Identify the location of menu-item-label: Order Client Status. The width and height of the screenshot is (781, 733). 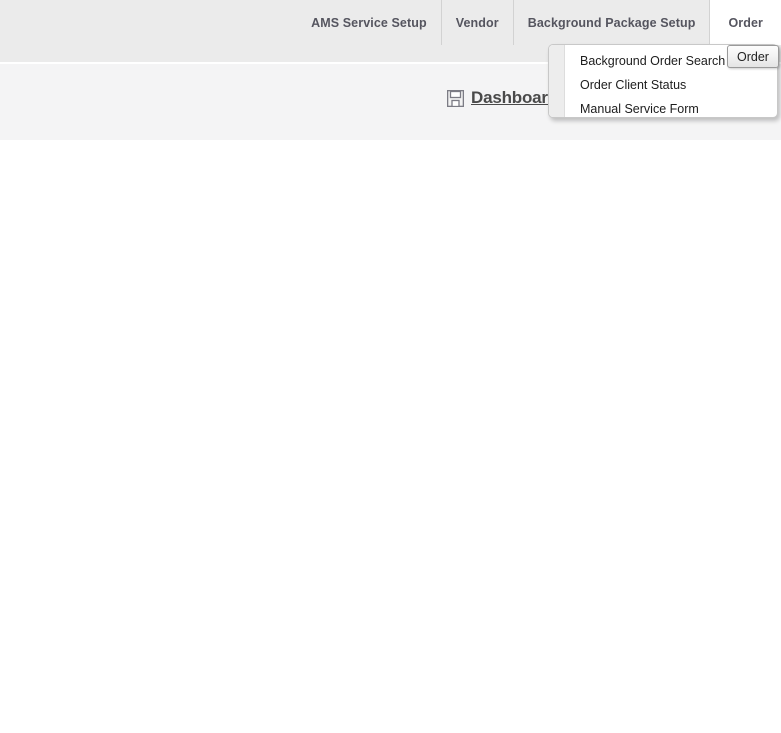
(633, 85).